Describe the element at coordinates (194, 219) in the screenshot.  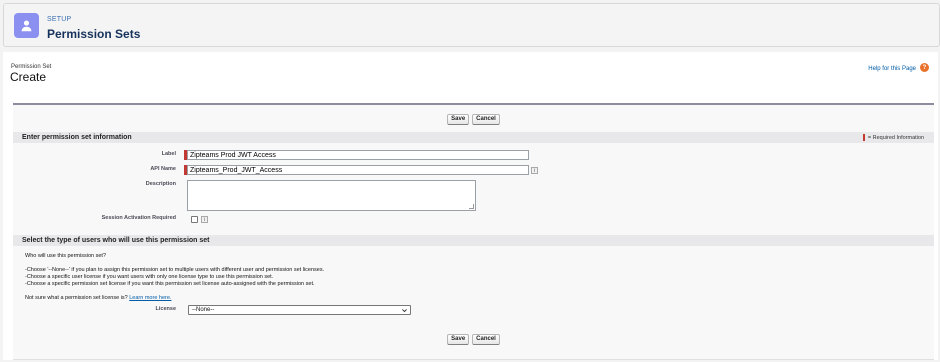
I see `session-activation-checkbox` at that location.